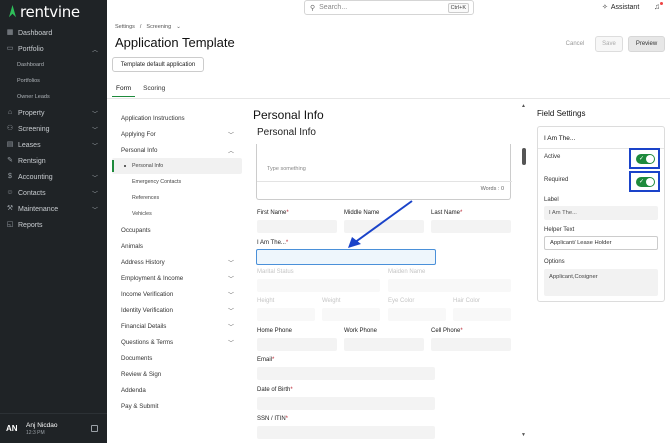 This screenshot has width=670, height=443. Describe the element at coordinates (177, 198) in the screenshot. I see `fnav-sub-references: References` at that location.